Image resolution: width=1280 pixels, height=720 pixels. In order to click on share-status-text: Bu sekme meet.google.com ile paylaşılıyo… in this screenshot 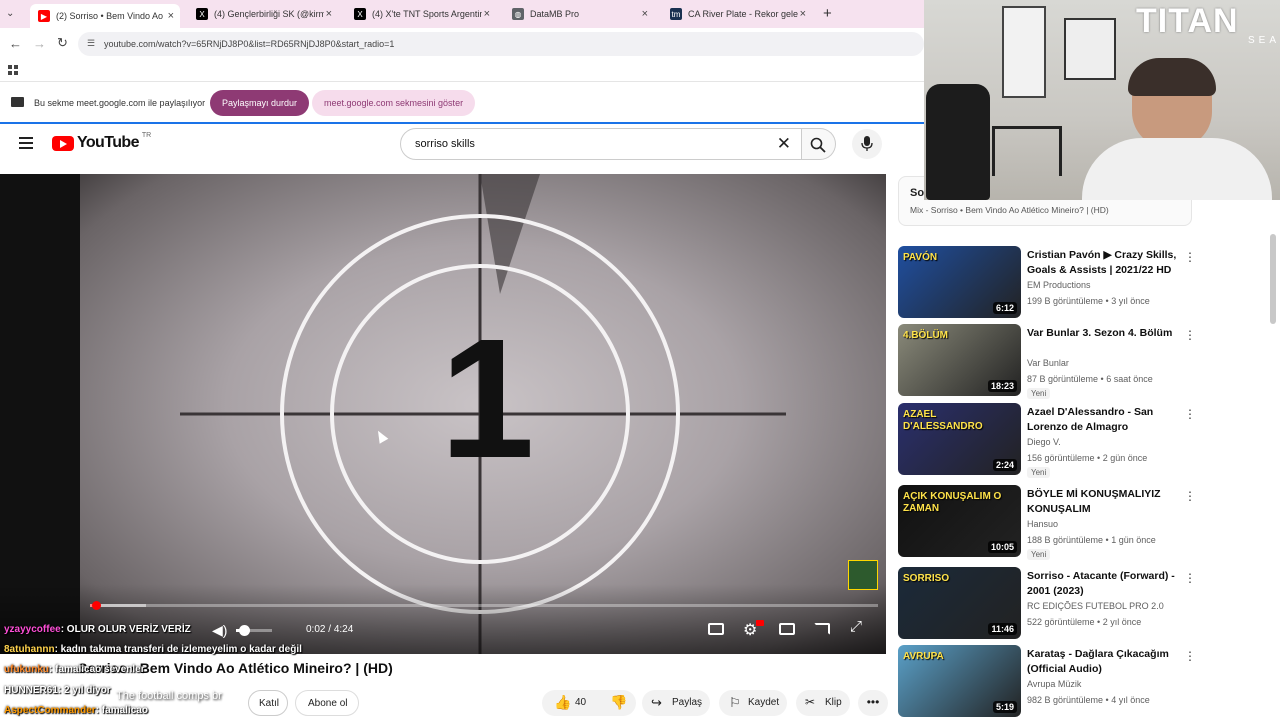, I will do `click(120, 103)`.